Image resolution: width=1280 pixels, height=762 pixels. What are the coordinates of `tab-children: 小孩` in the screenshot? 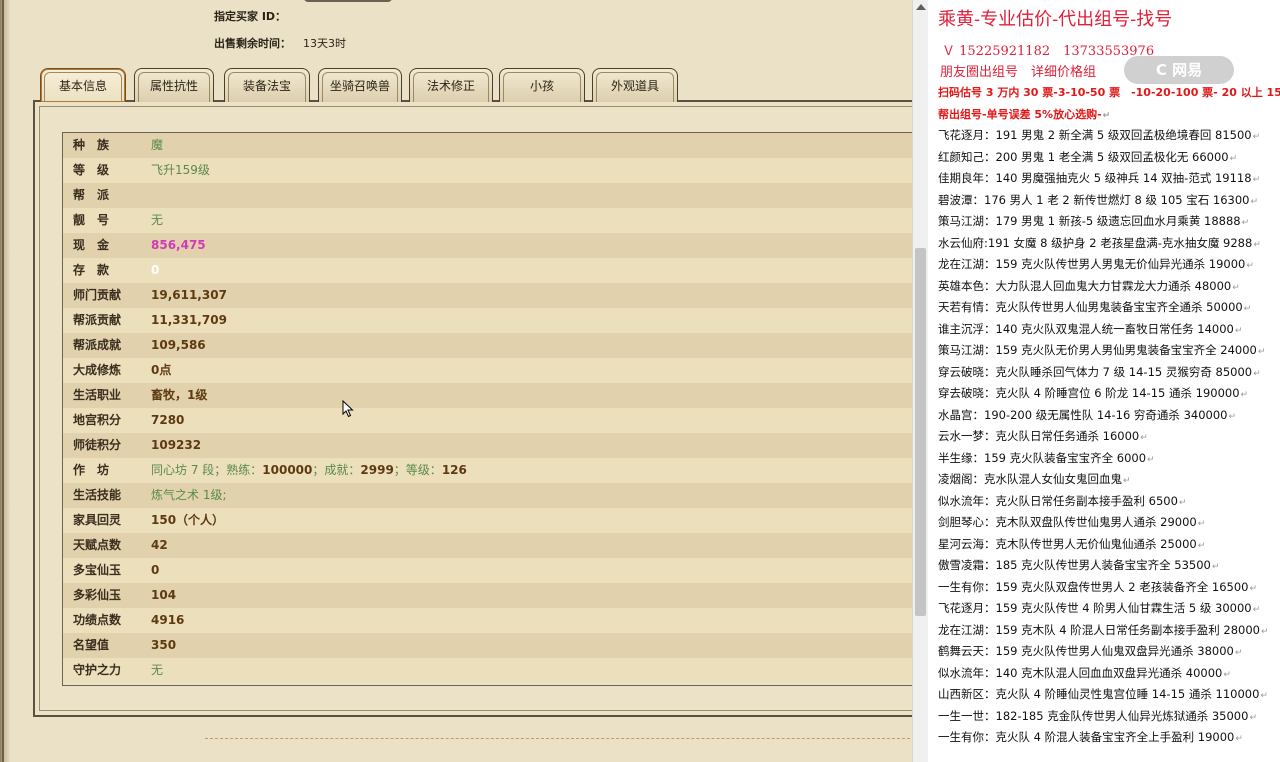 It's located at (542, 85).